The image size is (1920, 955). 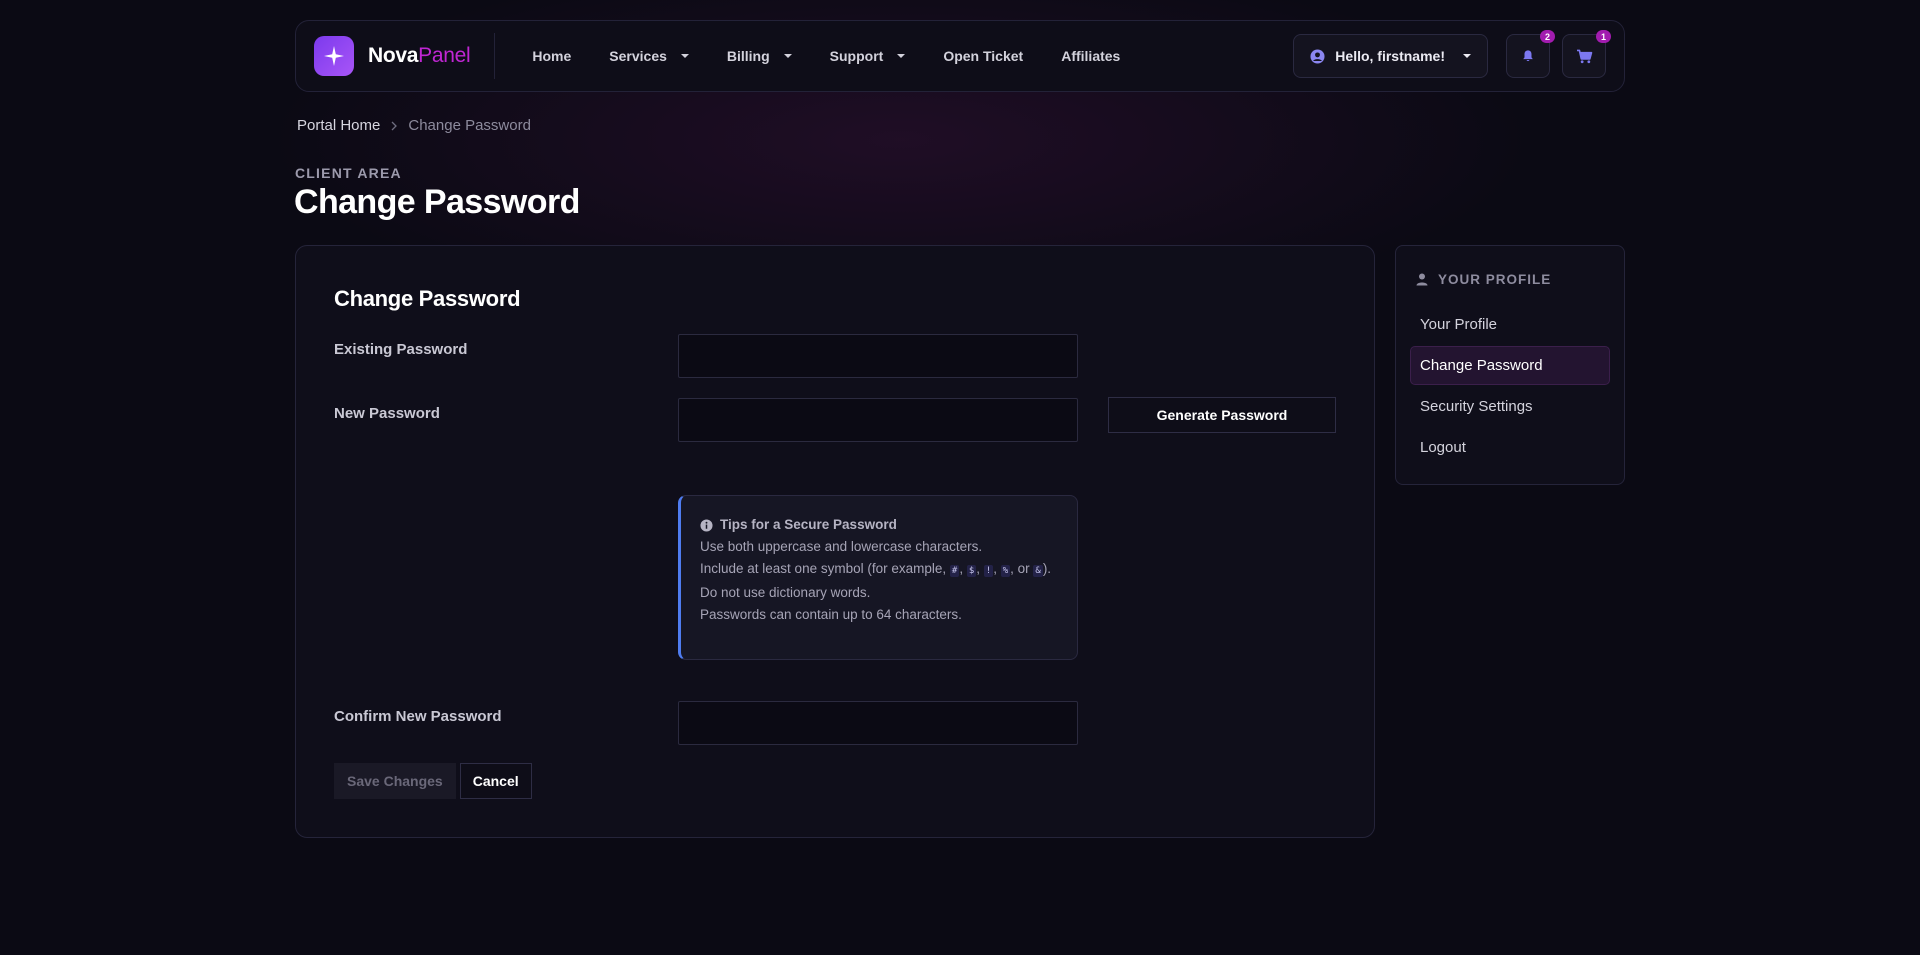 I want to click on sparkle-logo-icon, so click(x=334, y=56).